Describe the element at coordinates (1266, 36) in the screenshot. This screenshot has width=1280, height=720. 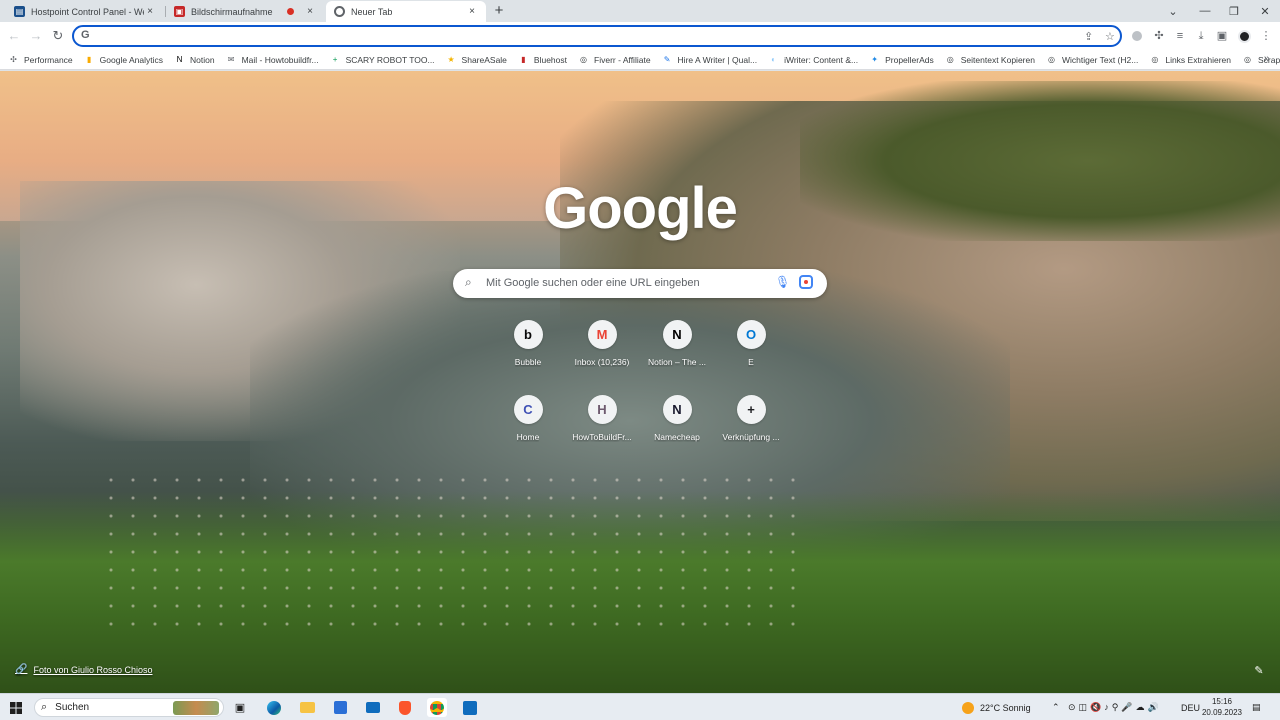
I see `chrome-menu-icon: ⋮` at that location.